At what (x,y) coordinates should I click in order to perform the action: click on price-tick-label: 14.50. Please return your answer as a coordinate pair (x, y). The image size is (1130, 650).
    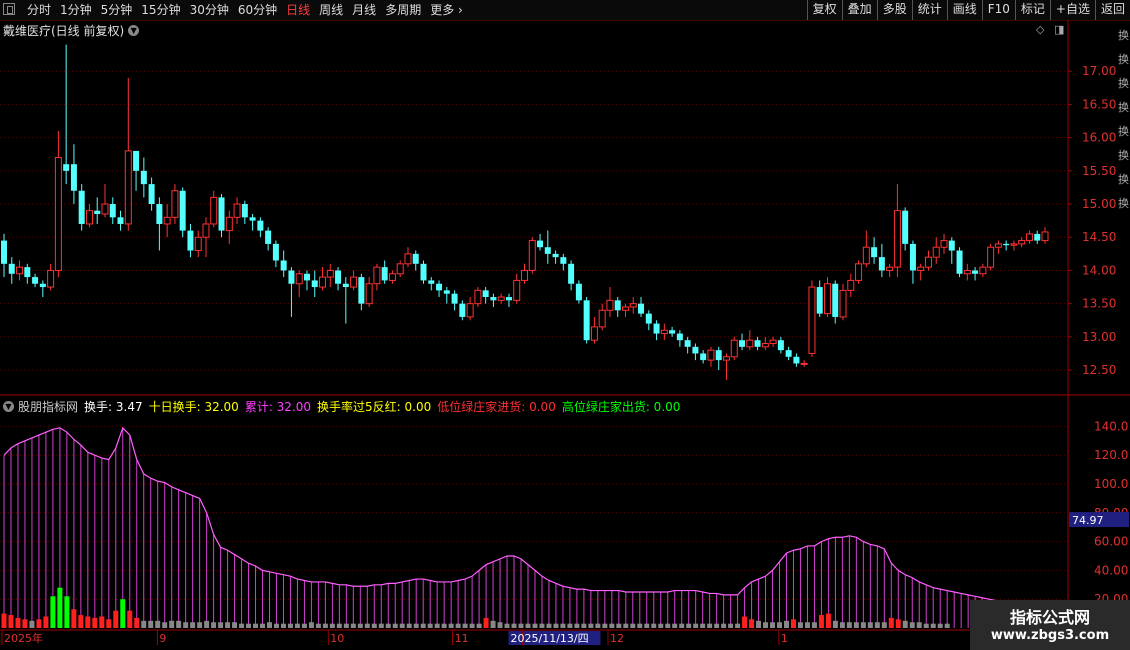
    Looking at the image, I should click on (1099, 237).